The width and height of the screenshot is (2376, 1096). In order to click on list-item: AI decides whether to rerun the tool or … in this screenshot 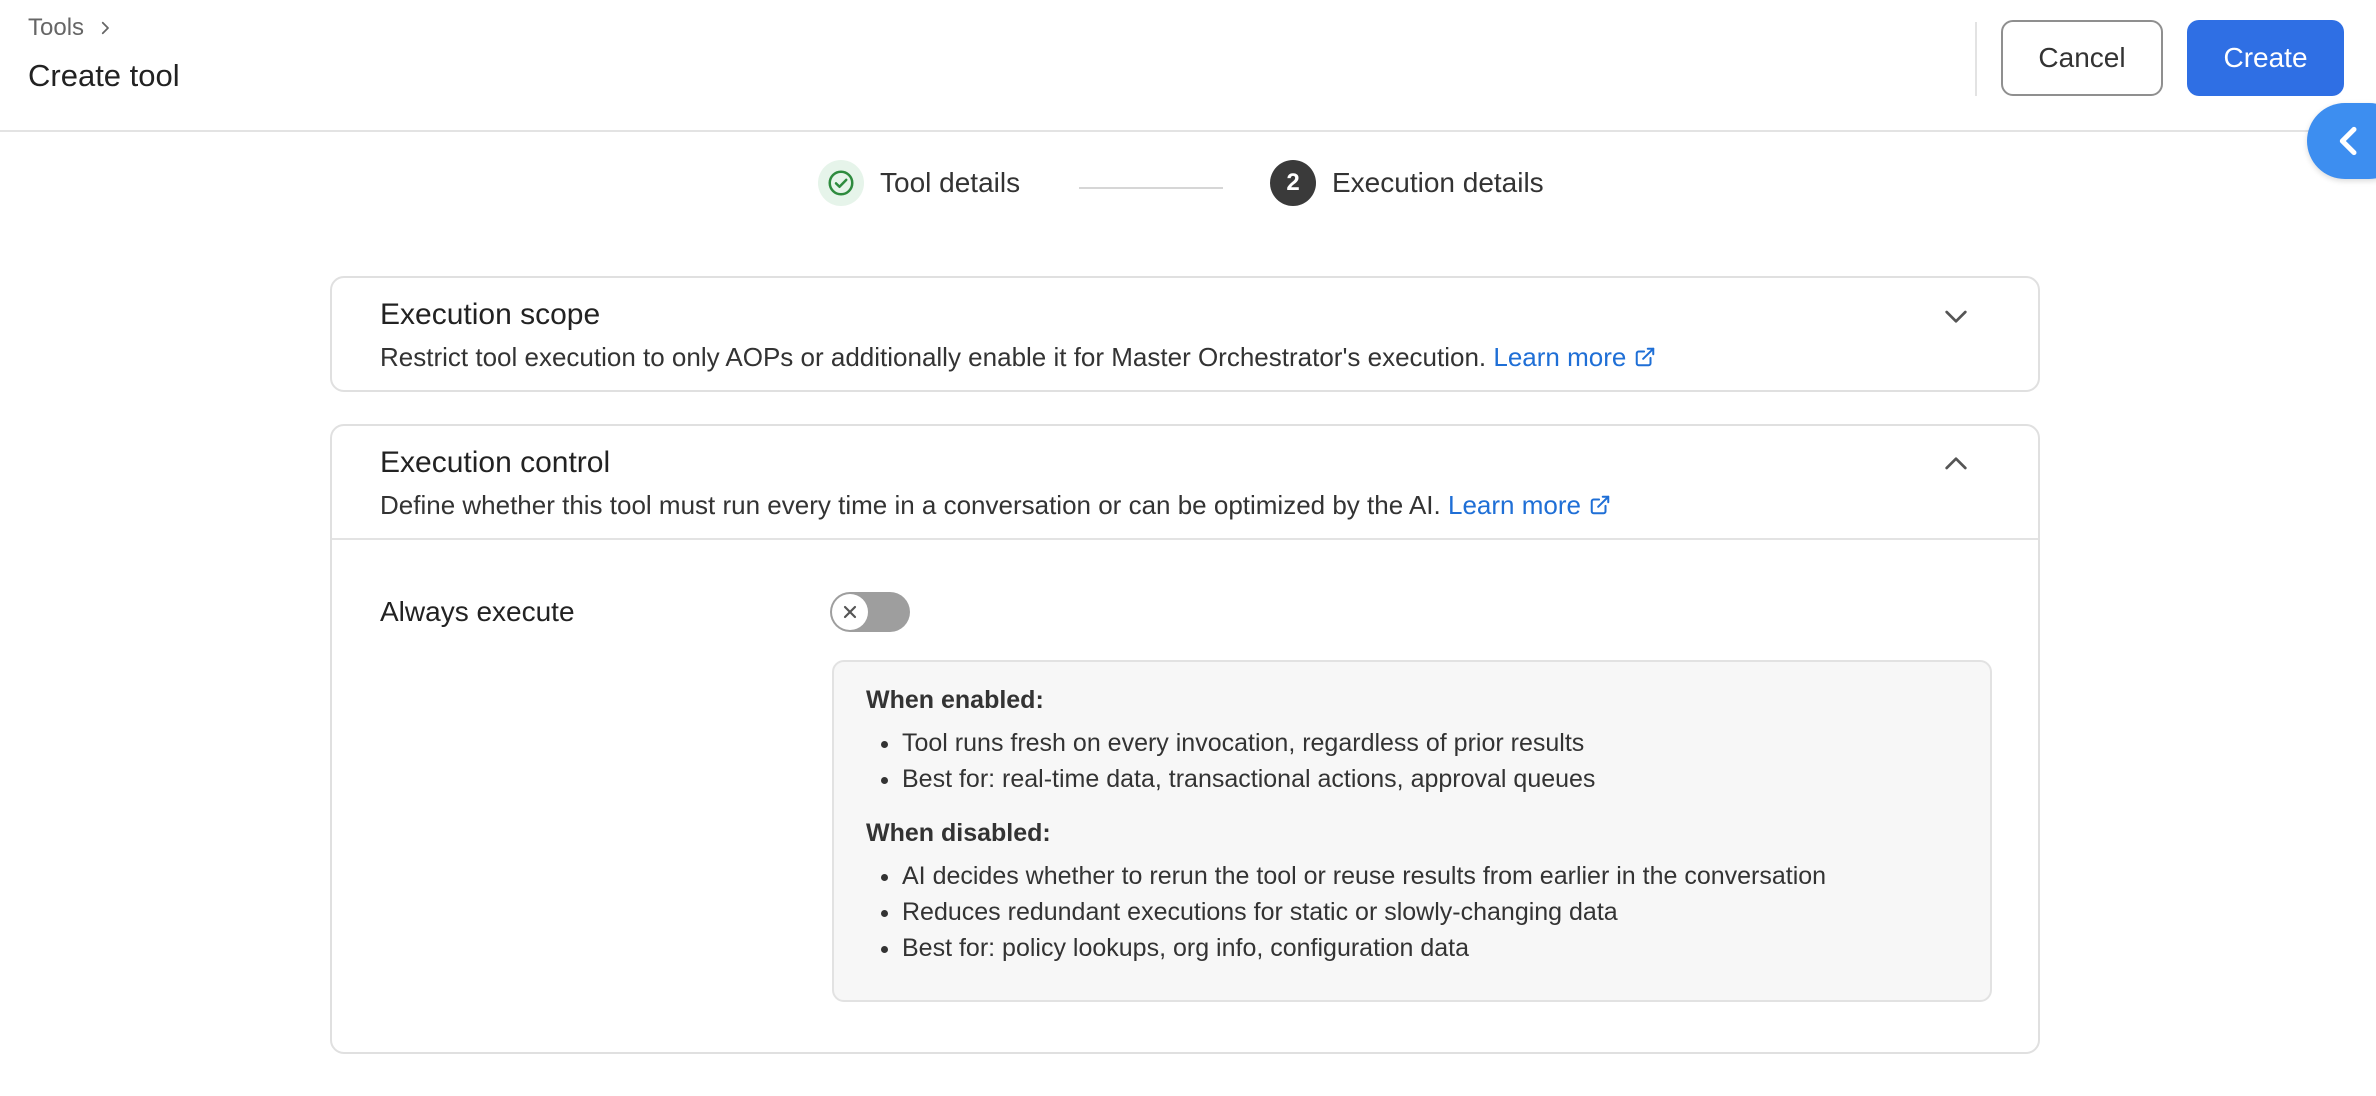, I will do `click(1430, 876)`.